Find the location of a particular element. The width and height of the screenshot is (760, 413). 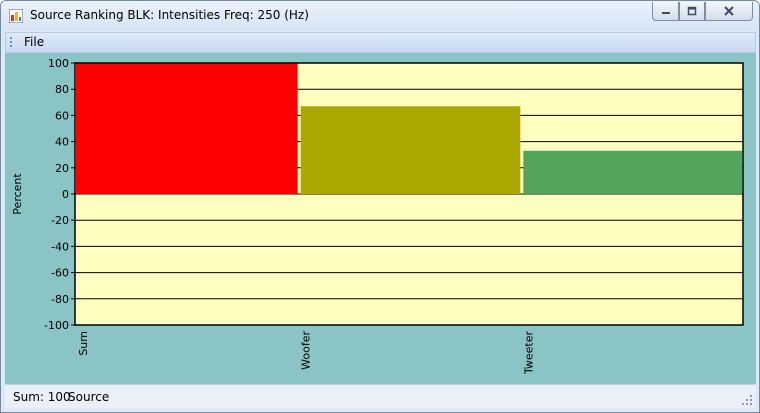

size-grip-icon is located at coordinates (747, 400).